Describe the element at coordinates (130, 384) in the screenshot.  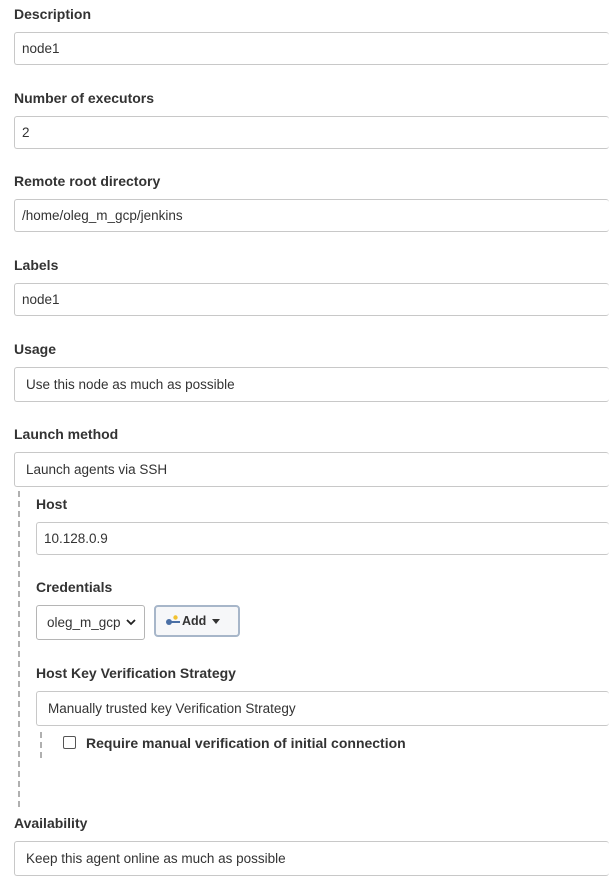
I see `usage-value: Use this node as much as possible` at that location.